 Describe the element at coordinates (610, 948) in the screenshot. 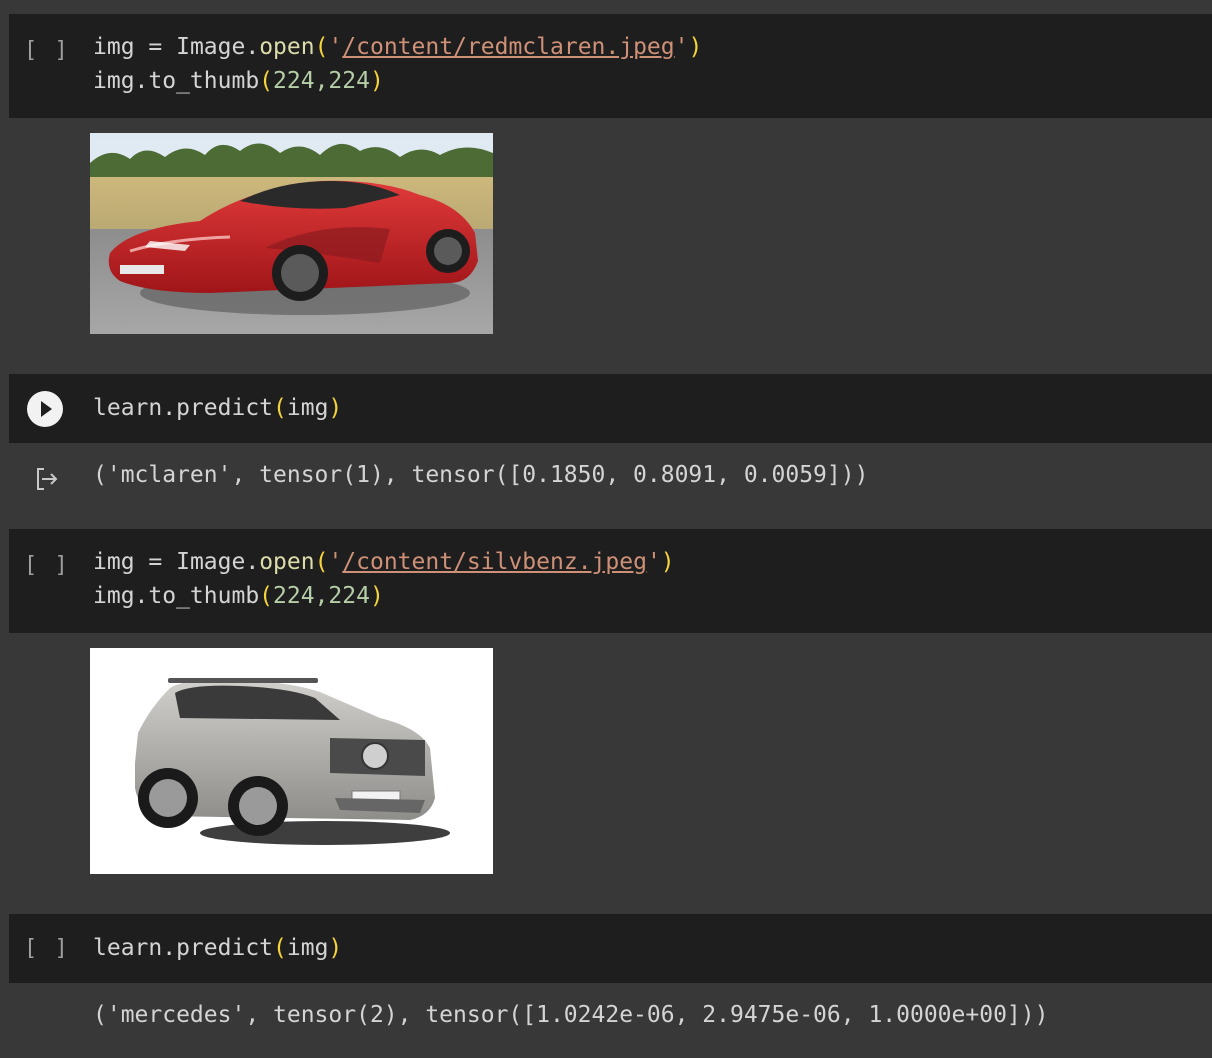

I see `code-cell-4: [ ] learn.predict(img)` at that location.